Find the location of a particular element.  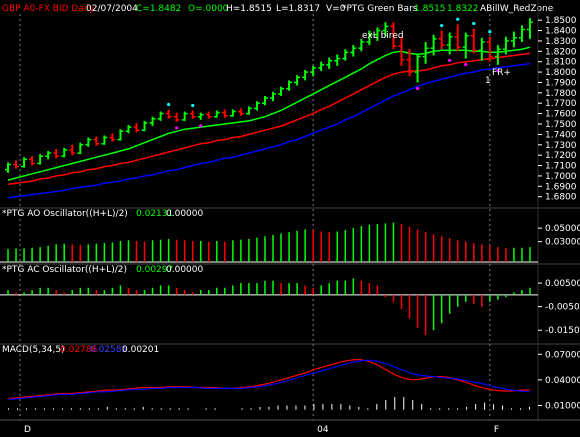

macd-tick-label: 0.01000 is located at coordinates (562, 406).